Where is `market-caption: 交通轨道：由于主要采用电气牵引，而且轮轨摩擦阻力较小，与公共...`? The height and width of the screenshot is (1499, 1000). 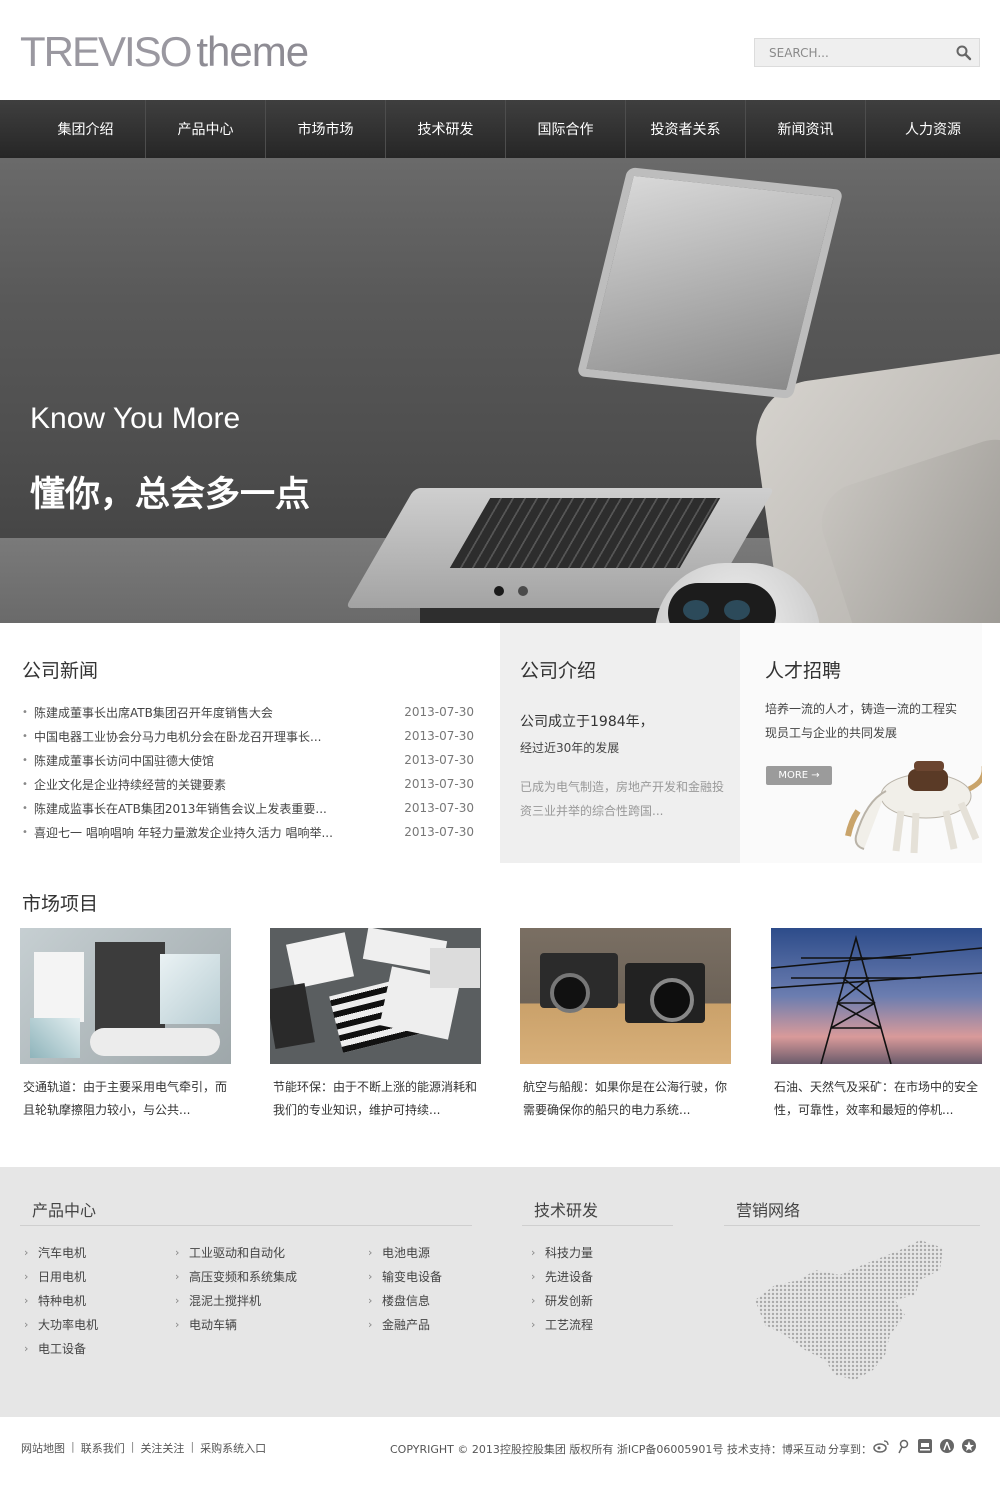
market-caption: 交通轨道：由于主要采用电气牵引，而且轮轨摩擦阻力较小，与公共... is located at coordinates (124, 1099).